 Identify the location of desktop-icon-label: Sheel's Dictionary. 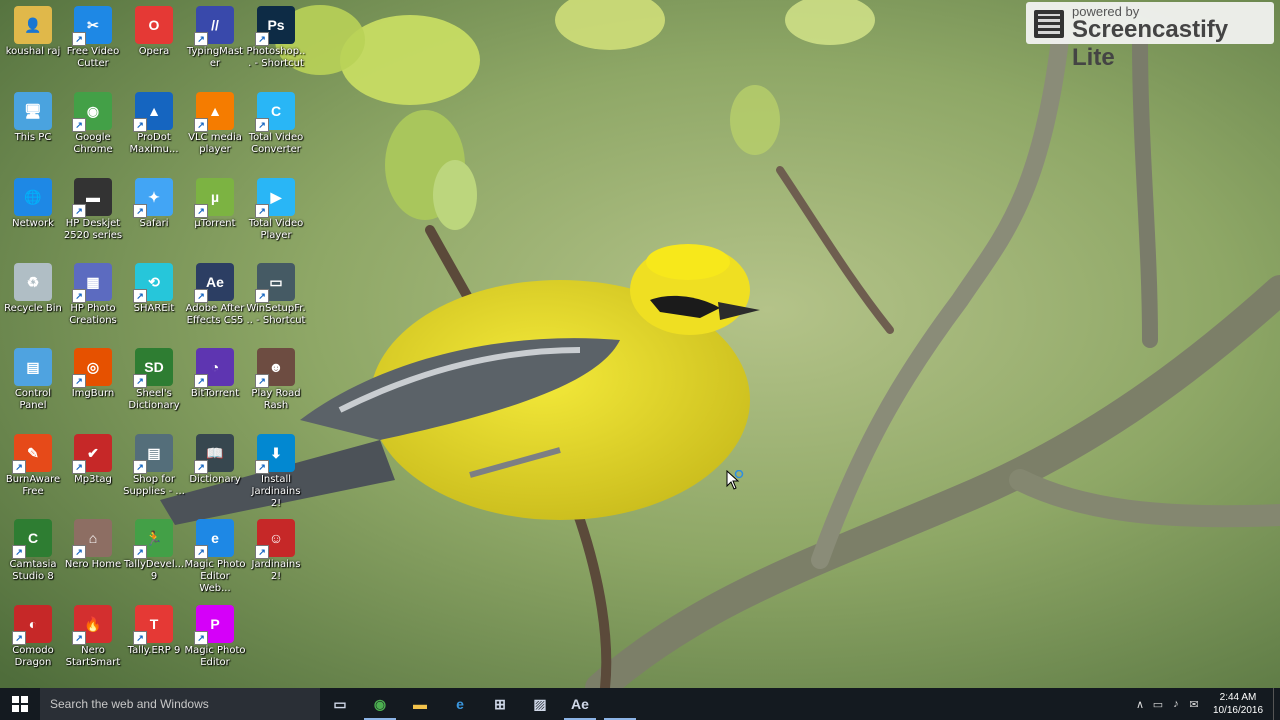
(154, 399).